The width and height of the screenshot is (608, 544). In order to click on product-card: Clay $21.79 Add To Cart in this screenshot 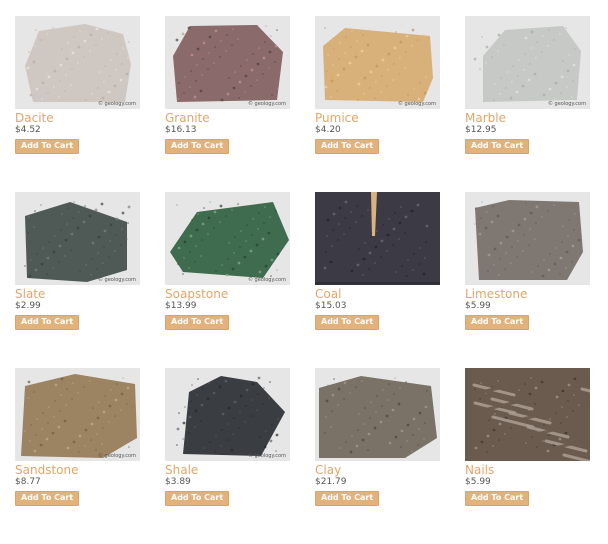, I will do `click(377, 456)`.